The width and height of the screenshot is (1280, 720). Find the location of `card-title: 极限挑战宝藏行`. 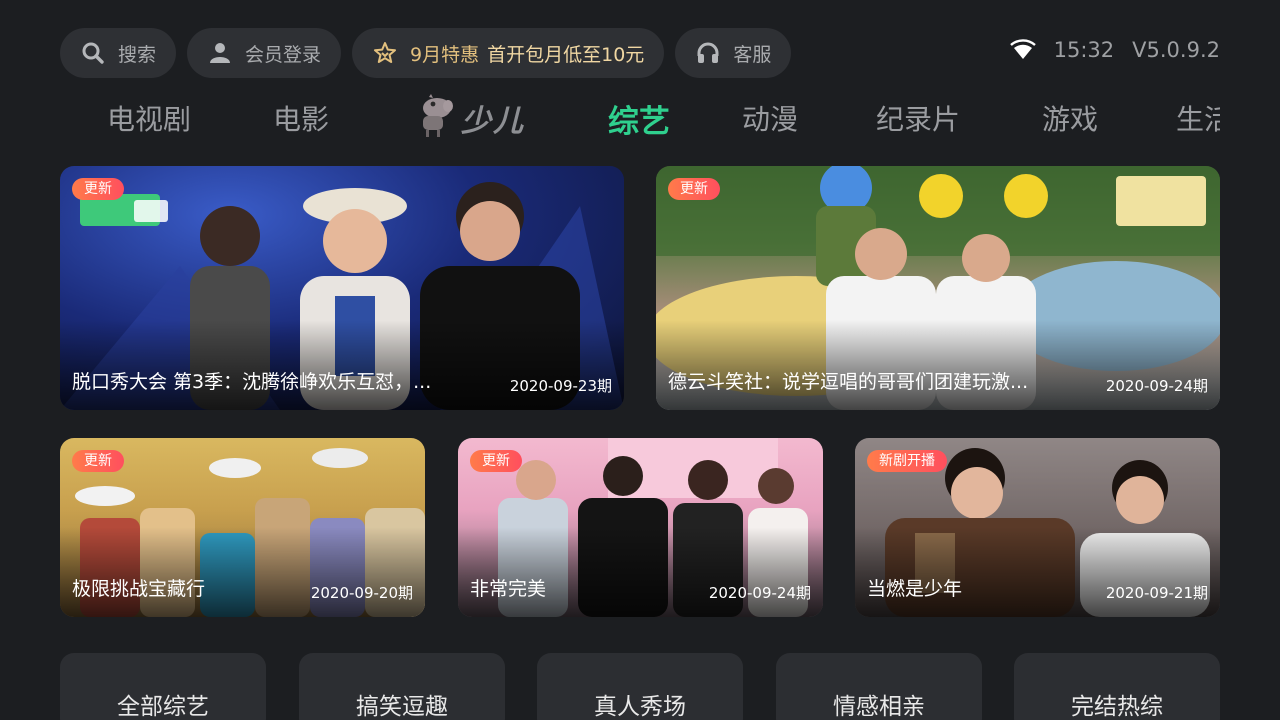

card-title: 极限挑战宝藏行 is located at coordinates (139, 589).